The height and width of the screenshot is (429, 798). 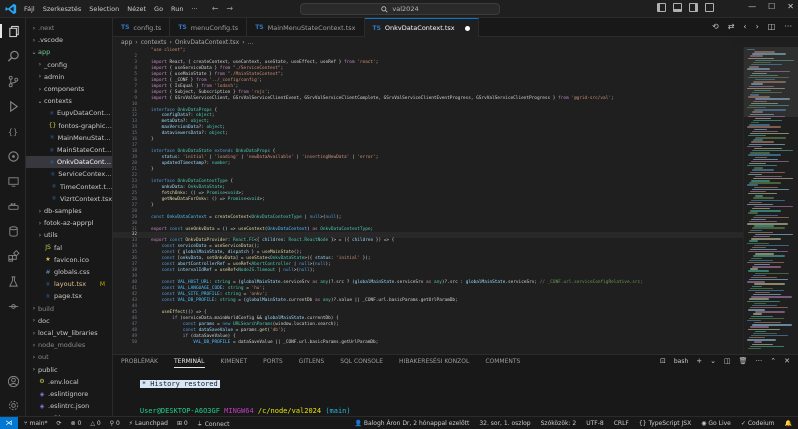 What do you see at coordinates (69, 284) in the screenshot?
I see `file-item: ⚛ layout.tsx M` at bounding box center [69, 284].